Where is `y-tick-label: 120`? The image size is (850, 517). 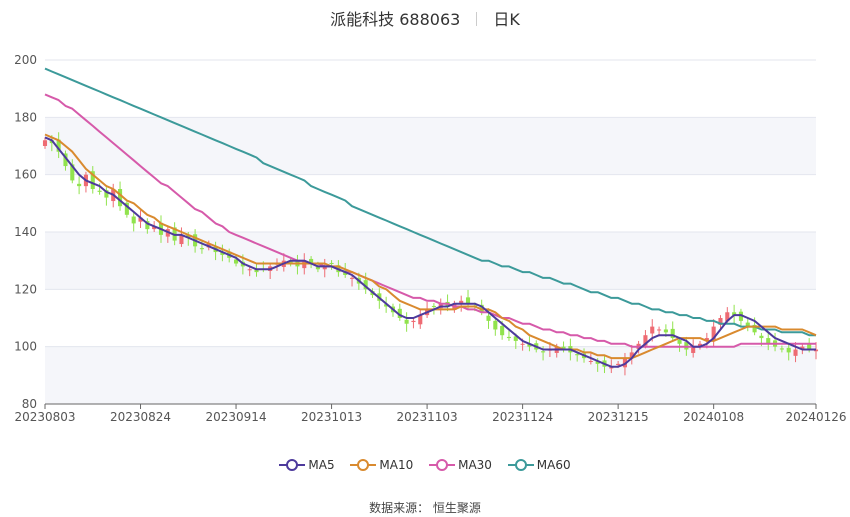 y-tick-label: 120 is located at coordinates (25, 289).